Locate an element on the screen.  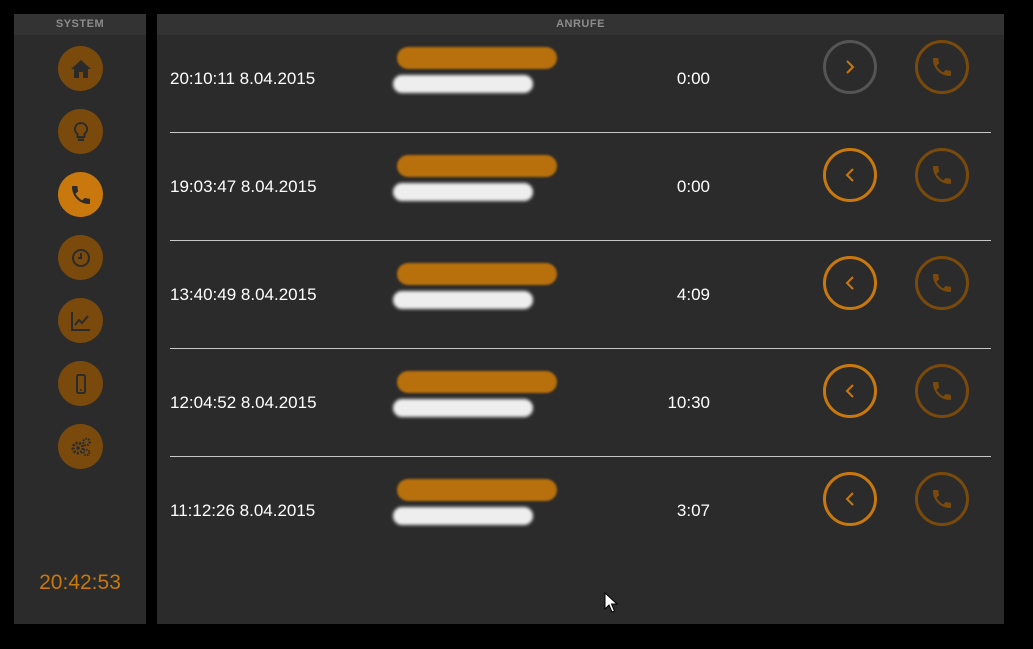
clock: 20:42:53 is located at coordinates (80, 582).